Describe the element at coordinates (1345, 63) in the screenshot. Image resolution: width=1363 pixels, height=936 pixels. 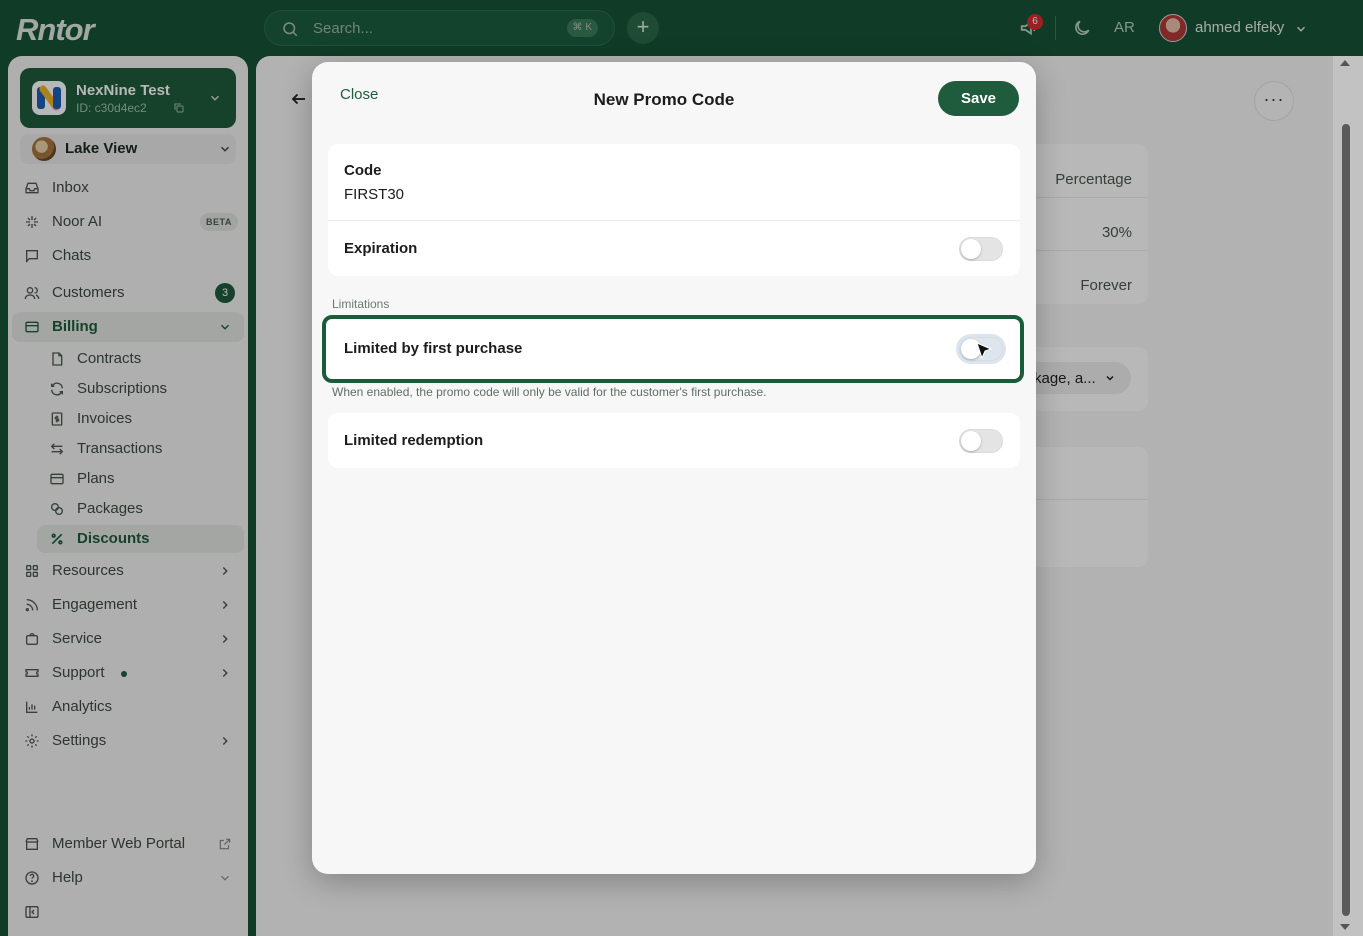
I see `scroll-up-arrow` at that location.